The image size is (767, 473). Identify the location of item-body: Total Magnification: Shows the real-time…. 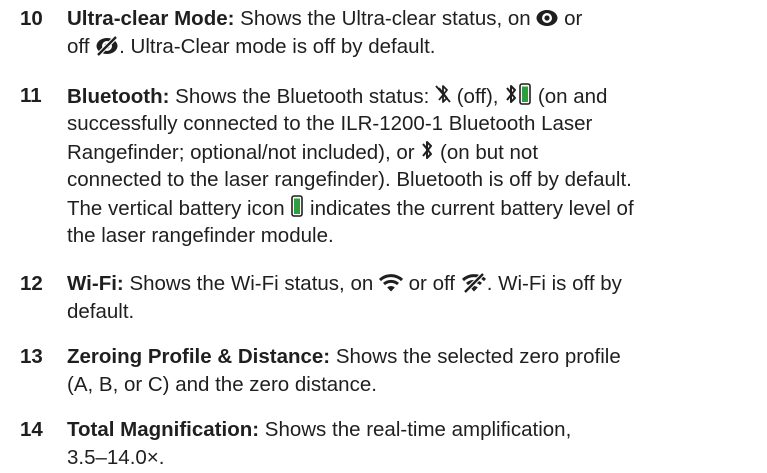
(412, 444).